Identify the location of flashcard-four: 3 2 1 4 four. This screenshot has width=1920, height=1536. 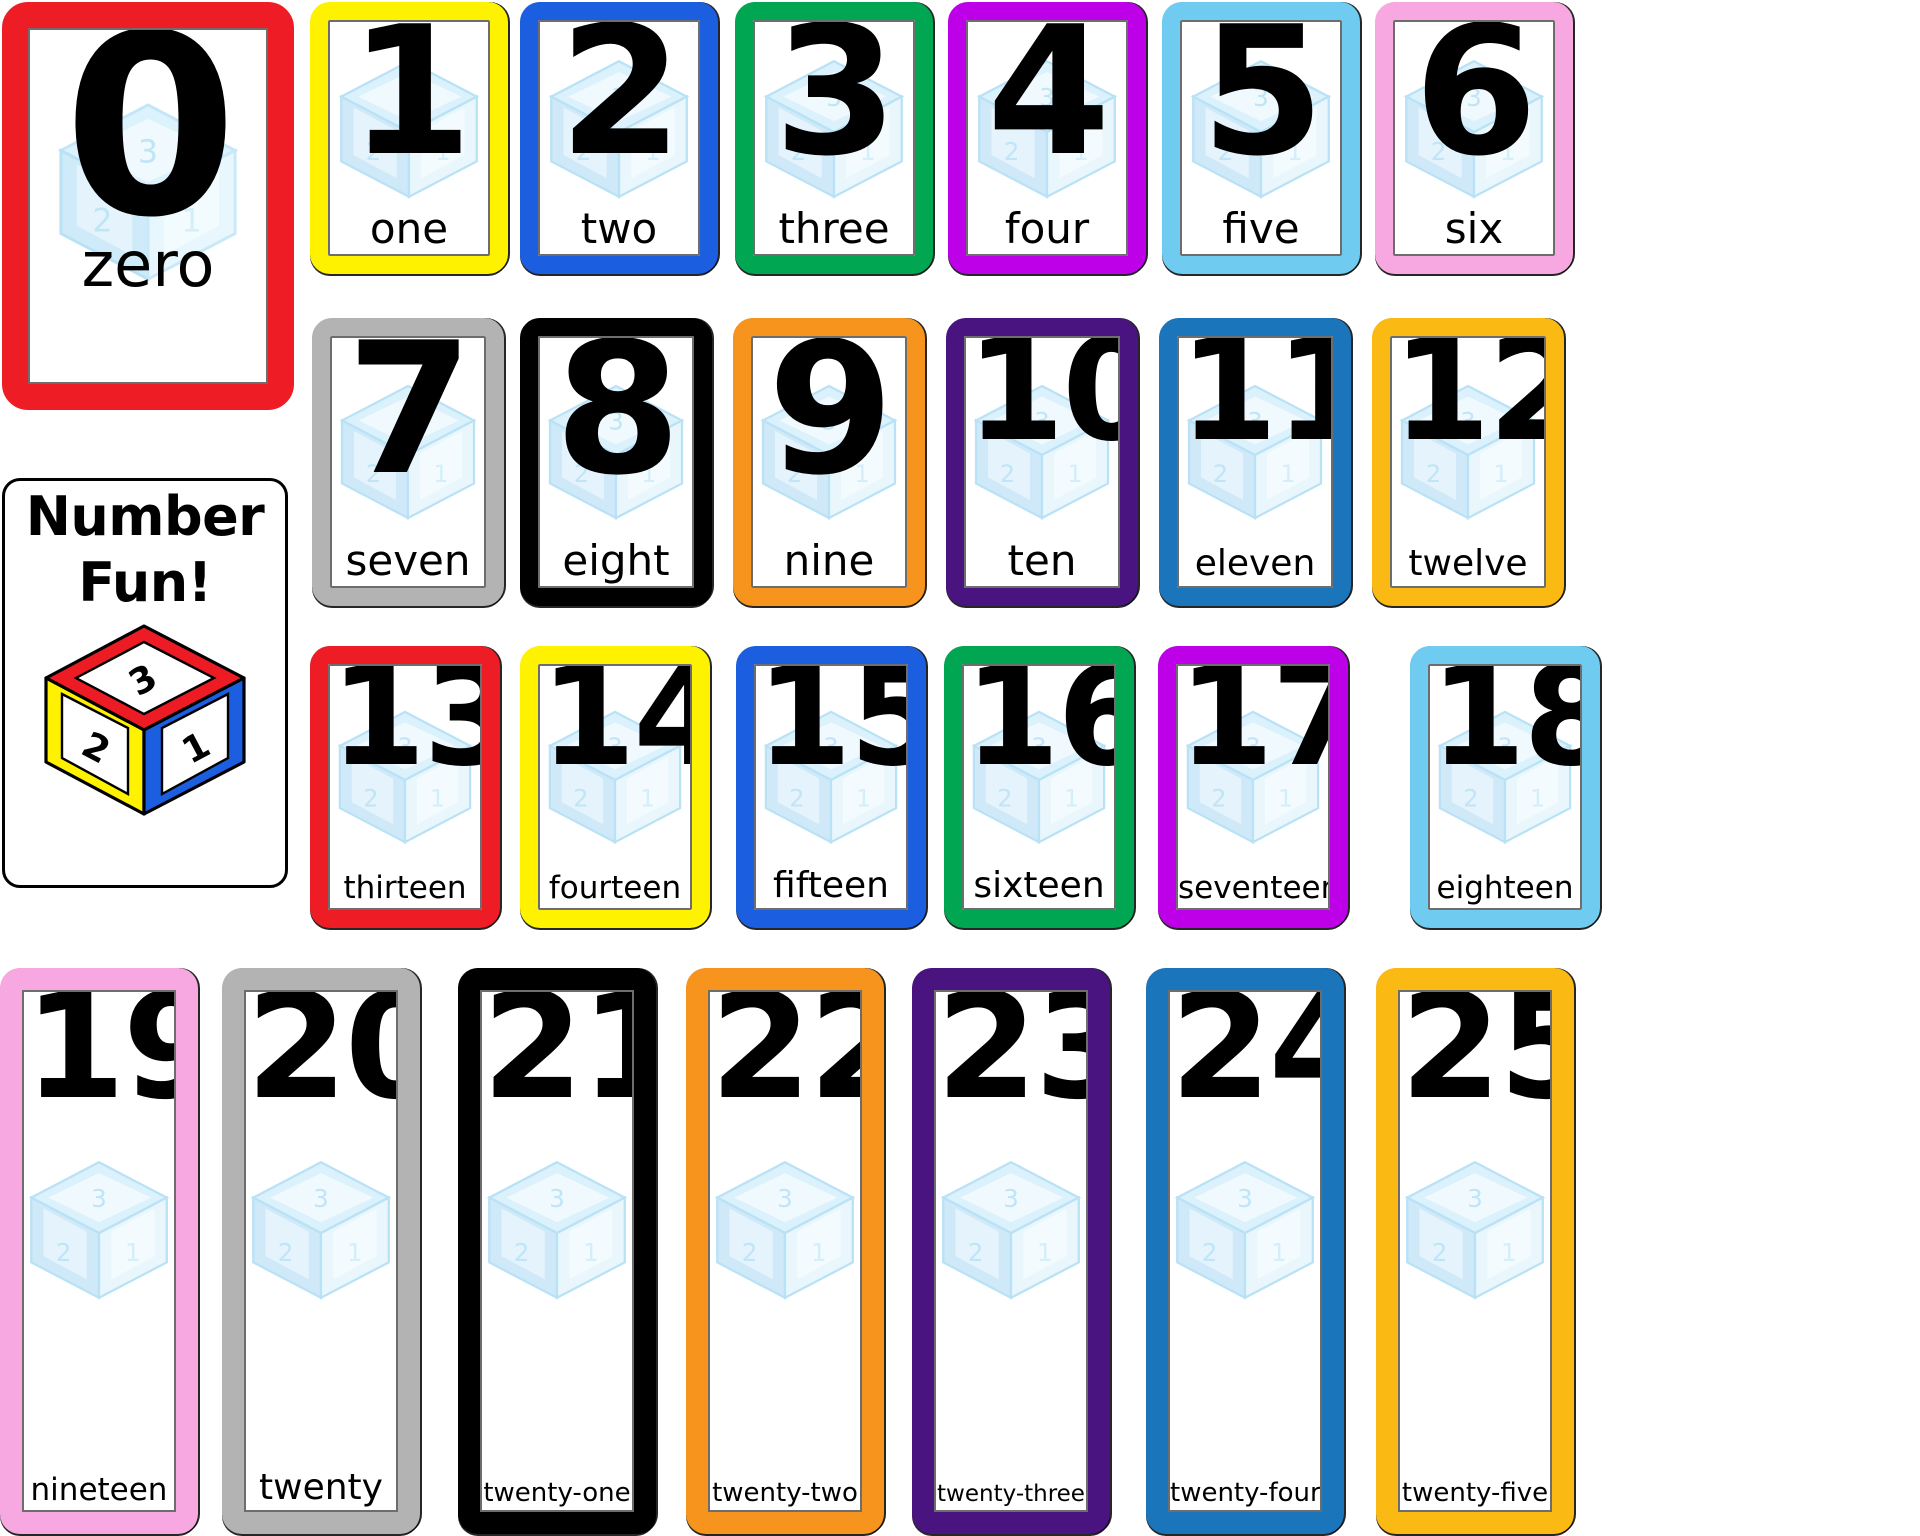
(1047, 138).